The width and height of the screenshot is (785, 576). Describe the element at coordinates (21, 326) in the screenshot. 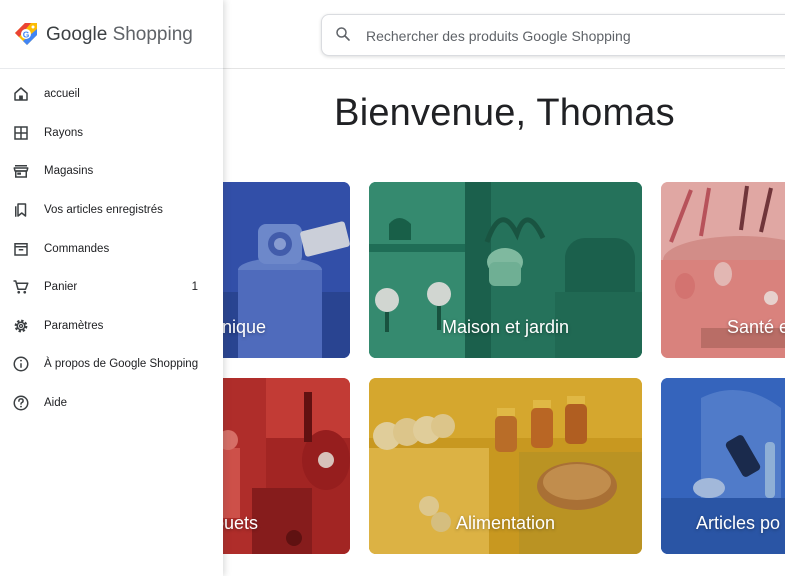

I see `gear-icon` at that location.